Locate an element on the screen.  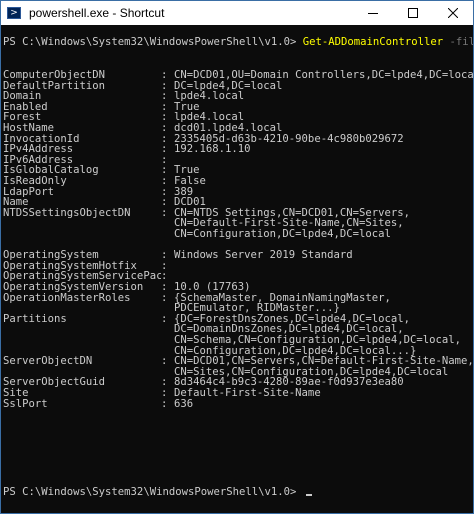
property-name: Site is located at coordinates (16, 393).